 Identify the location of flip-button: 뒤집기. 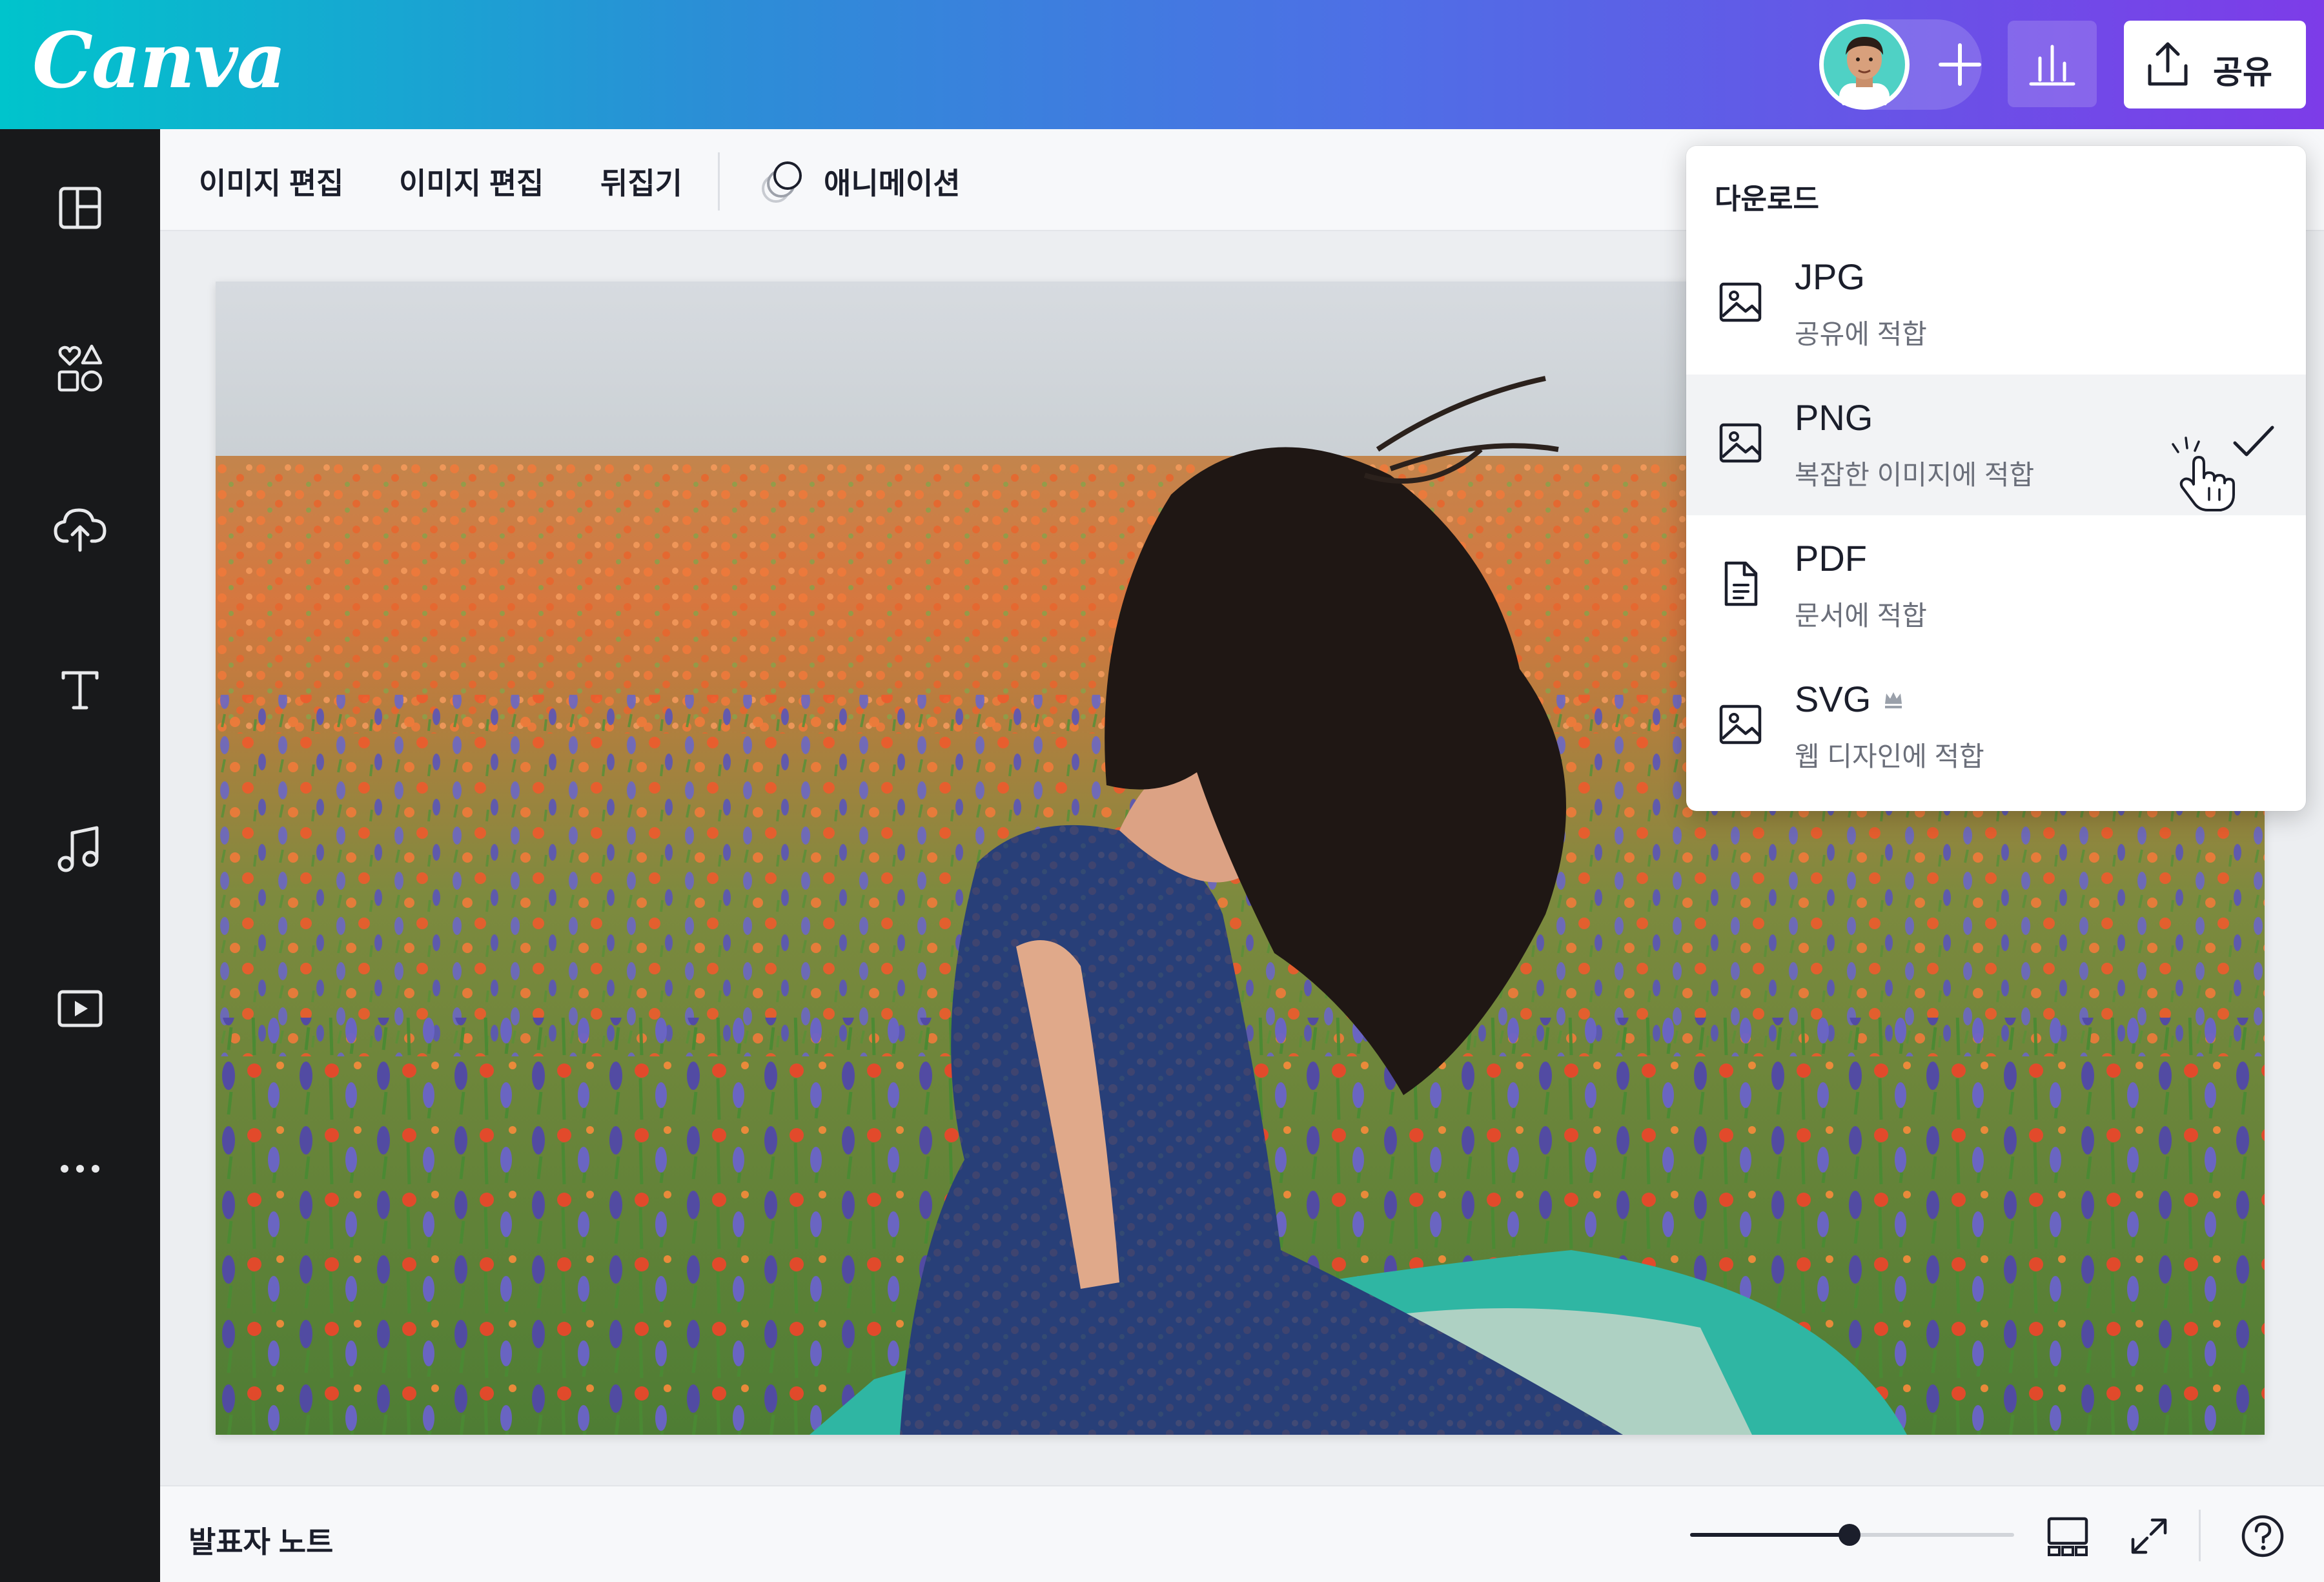
(641, 181).